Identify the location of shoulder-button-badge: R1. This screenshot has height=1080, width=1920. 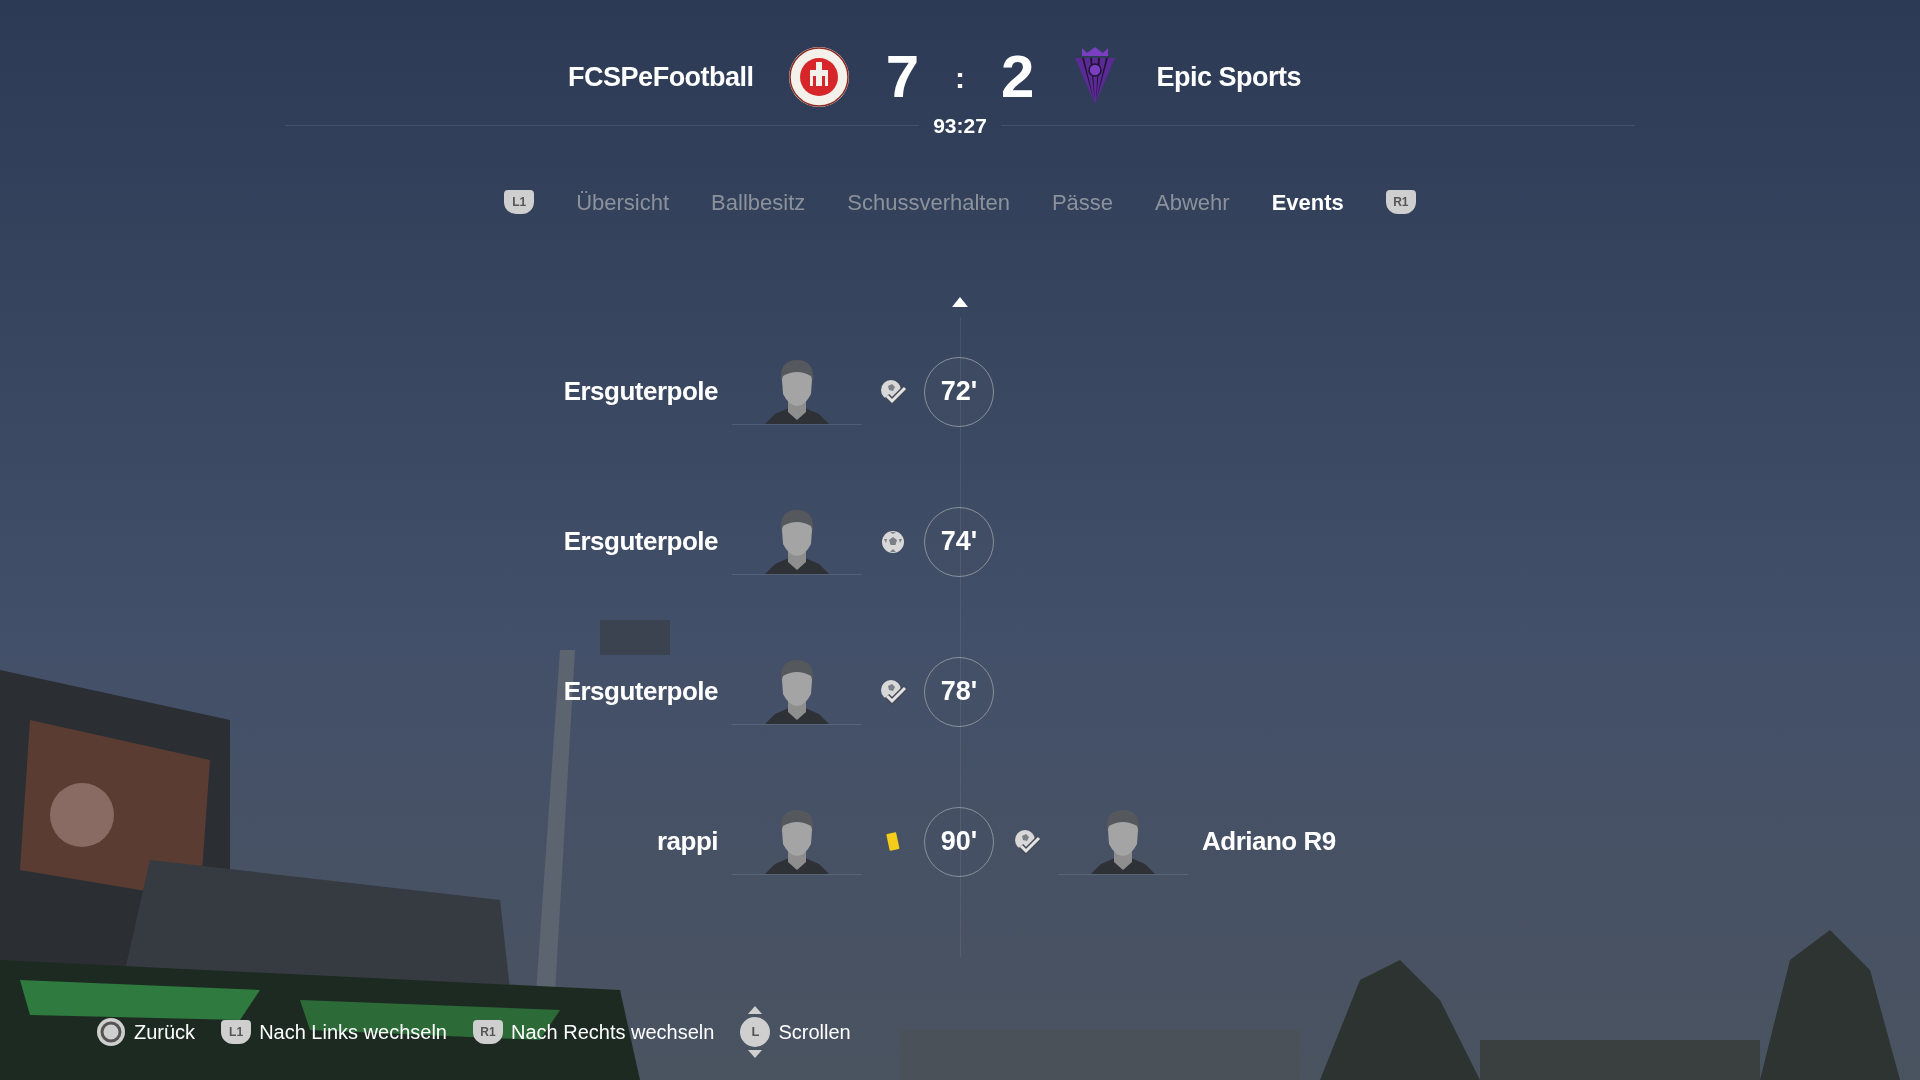
(488, 1032).